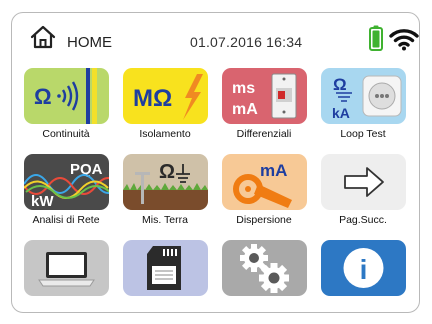 Image resolution: width=432 pixels, height=324 pixels. What do you see at coordinates (246, 42) in the screenshot?
I see `date-time: 01.07.2016 16:34` at bounding box center [246, 42].